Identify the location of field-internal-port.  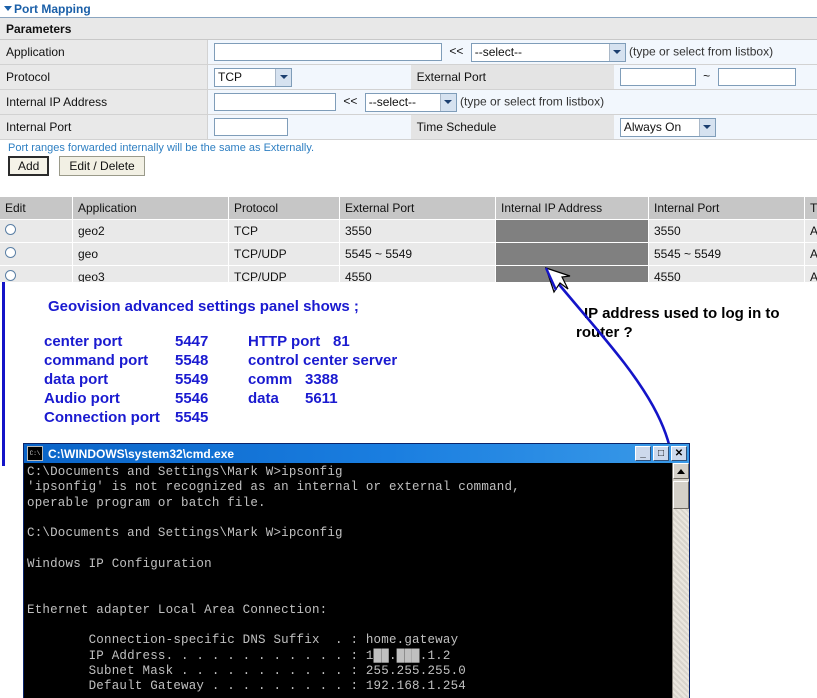
(309, 127).